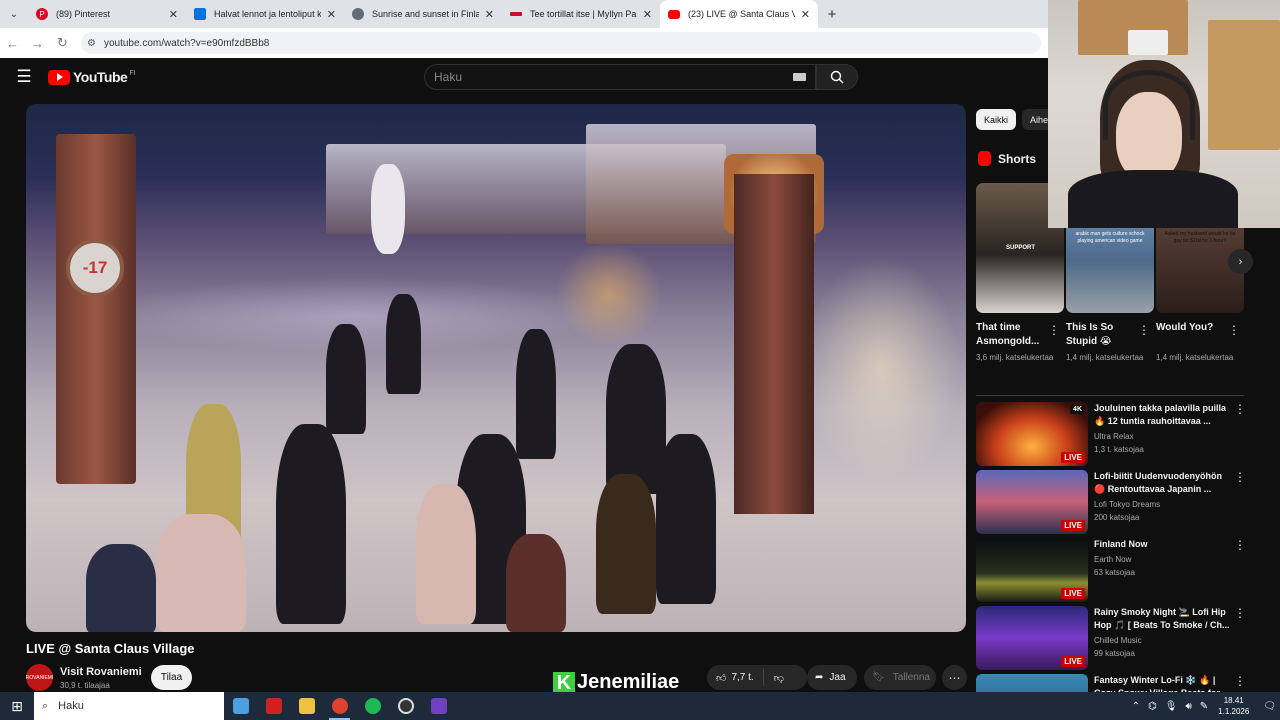  I want to click on forward-arrow-icon: →, so click(37, 43).